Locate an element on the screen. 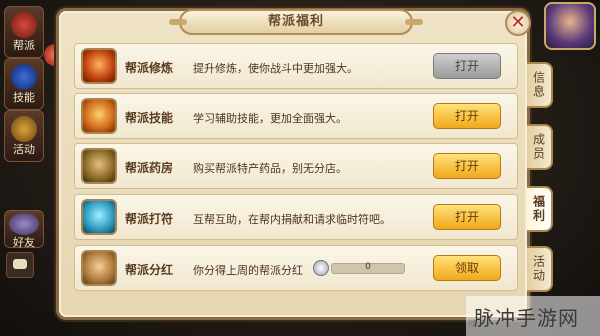  open-pharmacy-button: 打开 is located at coordinates (467, 166).